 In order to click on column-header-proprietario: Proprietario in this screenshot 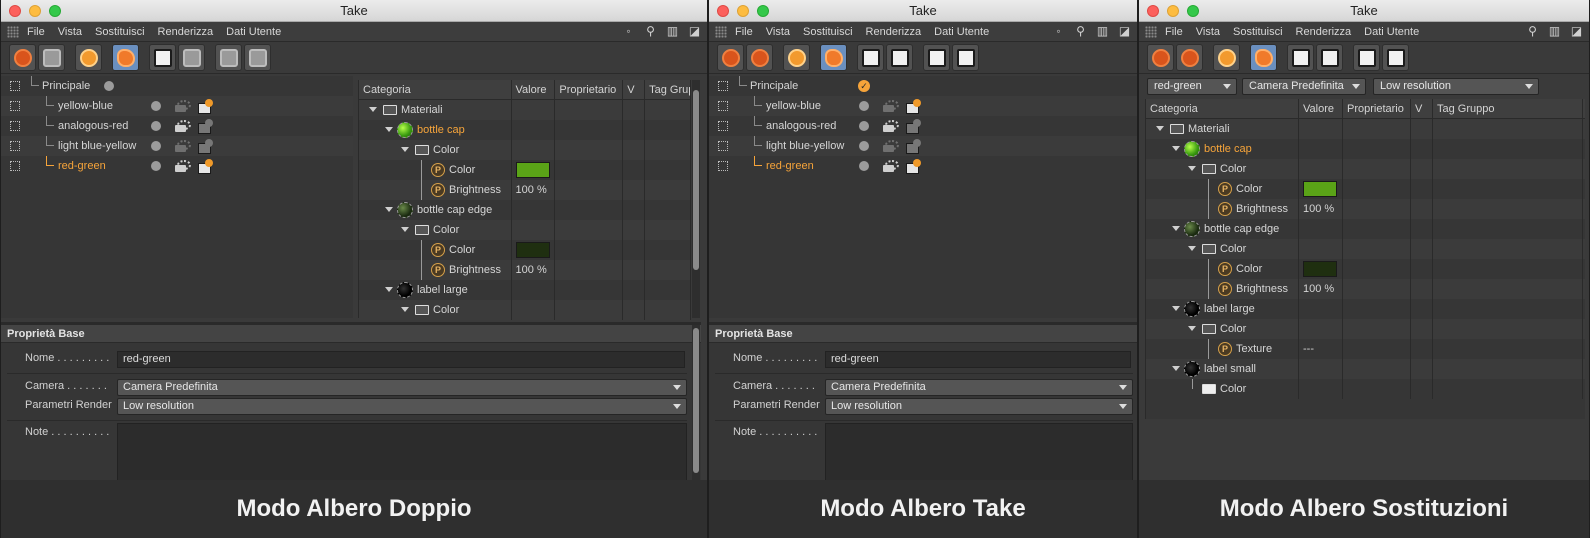, I will do `click(589, 89)`.